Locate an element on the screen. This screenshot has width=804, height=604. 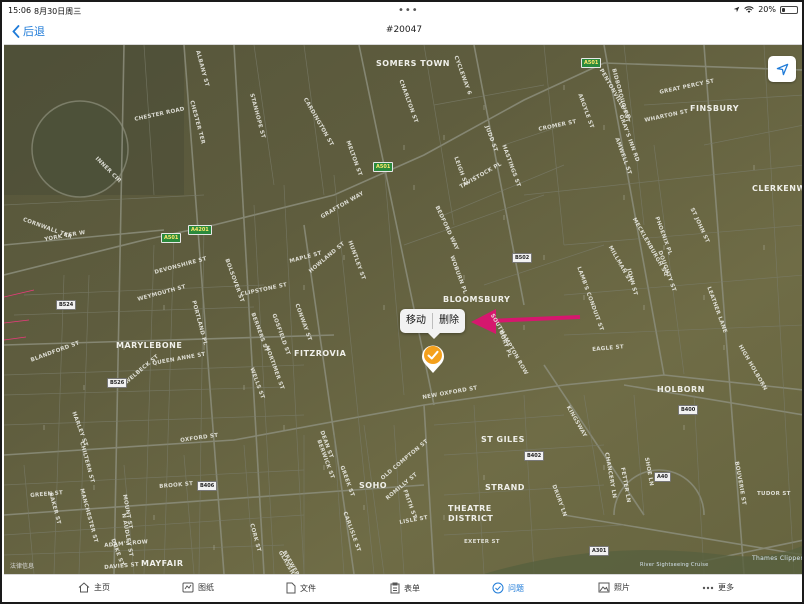
street-label: KING'S CROSS is located at coordinates (532, 46).